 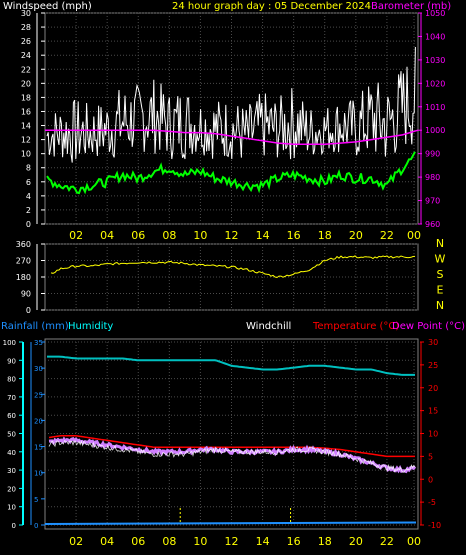 What do you see at coordinates (200, 541) in the screenshot?
I see `temp-x-tick-label: 10` at bounding box center [200, 541].